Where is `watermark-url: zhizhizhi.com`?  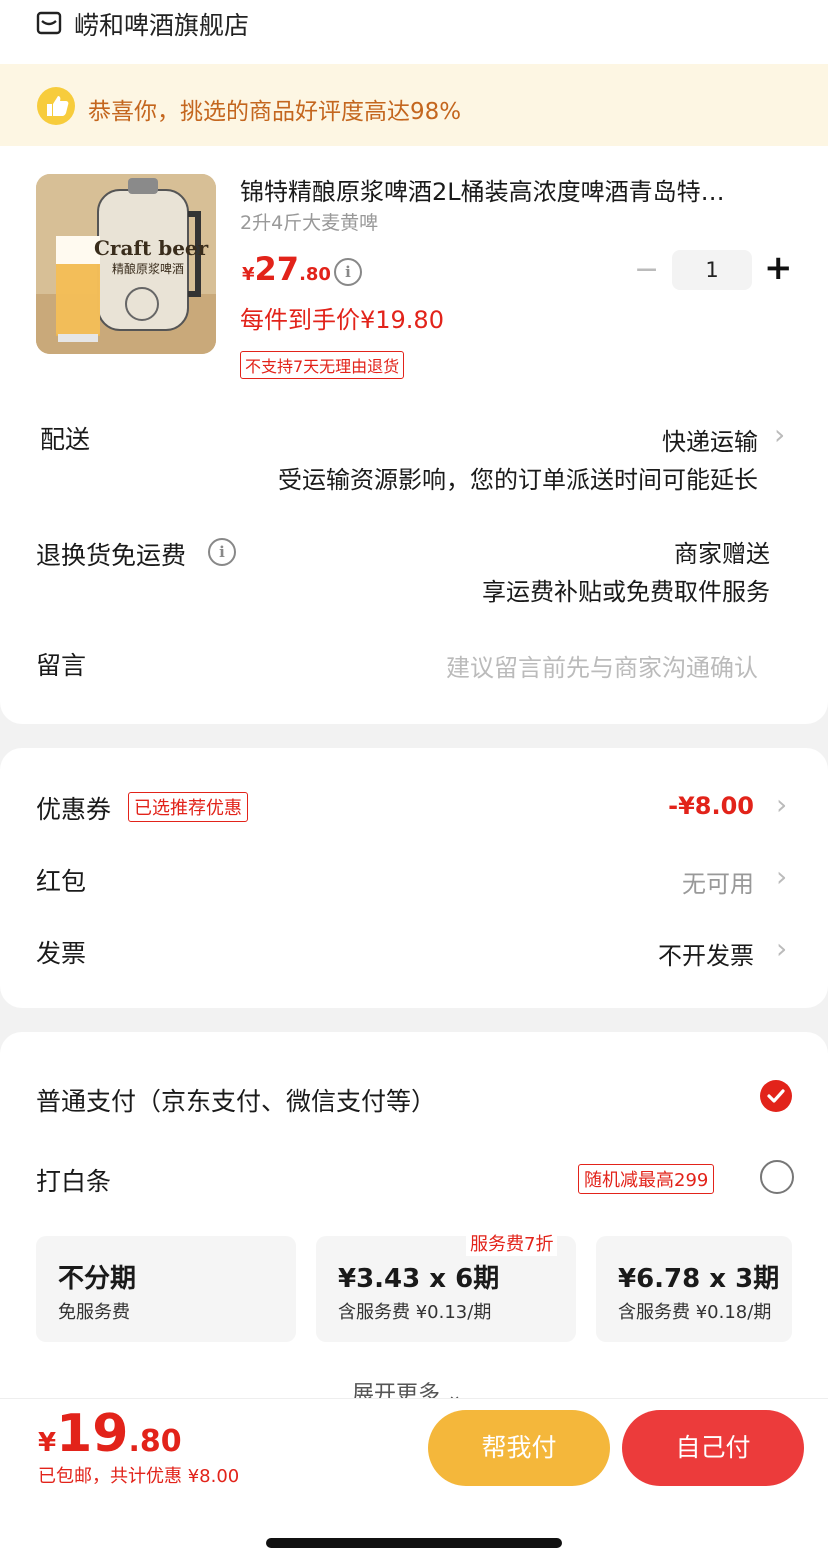
watermark-url: zhizhizhi.com is located at coordinates (747, 1540).